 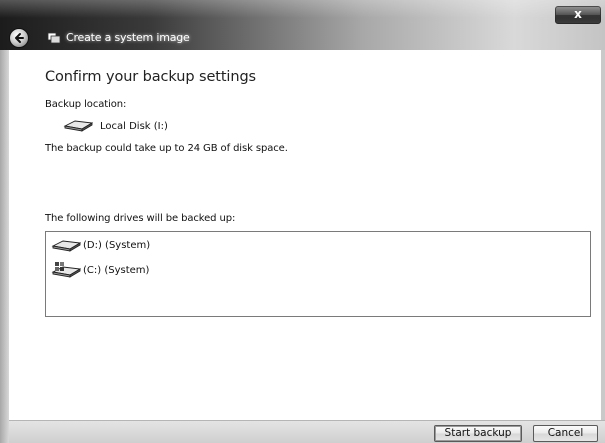 I want to click on back-button, so click(x=19, y=38).